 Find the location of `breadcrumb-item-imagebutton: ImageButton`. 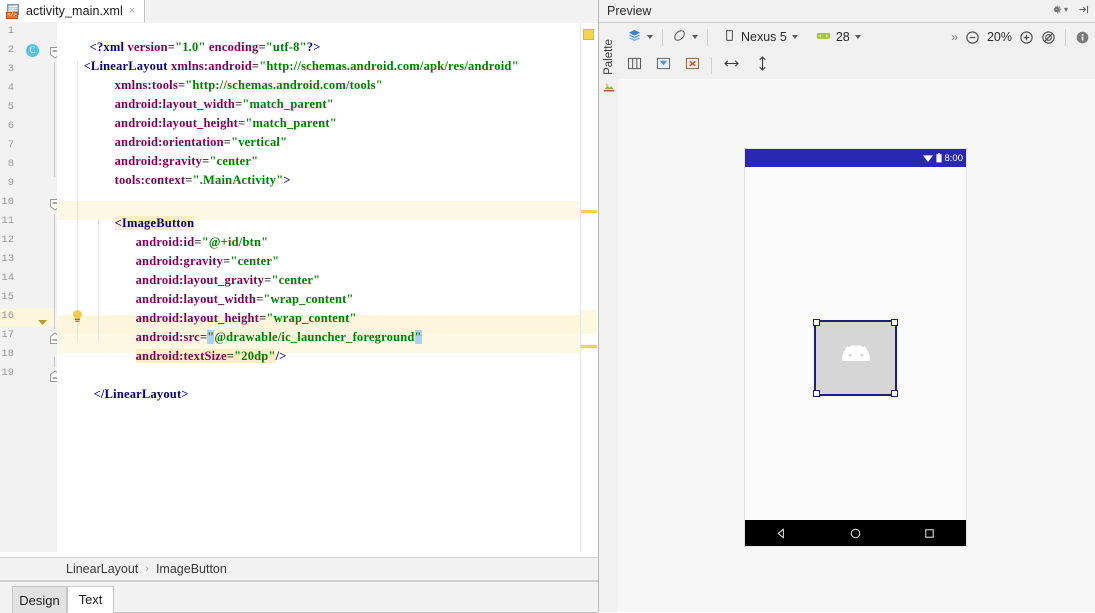

breadcrumb-item-imagebutton: ImageButton is located at coordinates (191, 569).